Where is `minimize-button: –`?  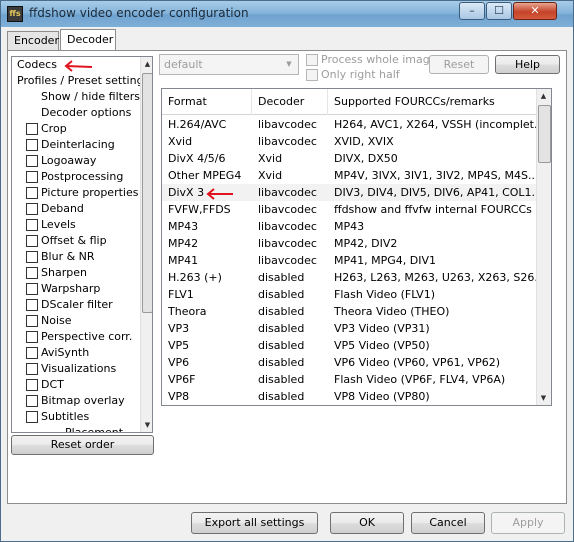
minimize-button: – is located at coordinates (472, 11).